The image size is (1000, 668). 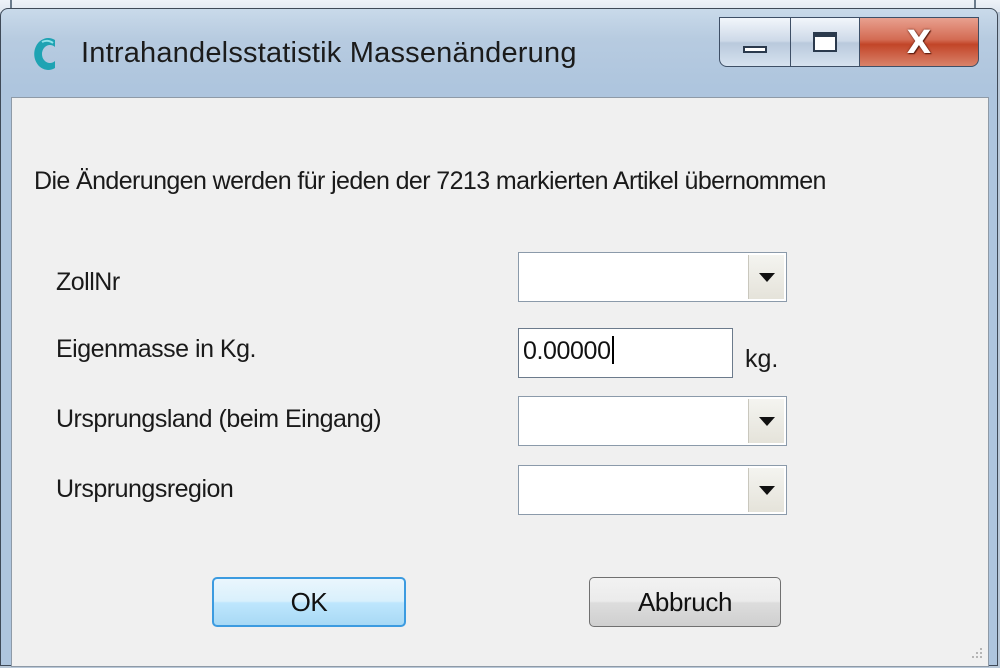 I want to click on ursprungsland-dropdown-button, so click(x=766, y=421).